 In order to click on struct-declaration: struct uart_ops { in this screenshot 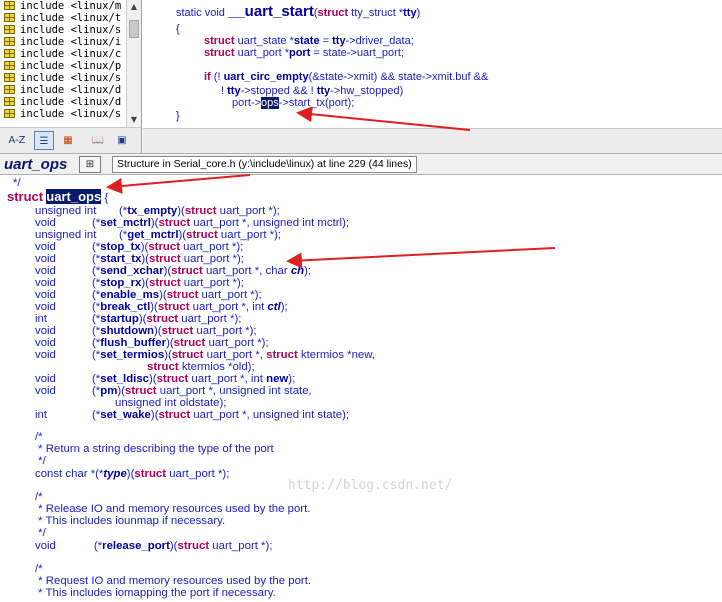, I will do `click(58, 196)`.